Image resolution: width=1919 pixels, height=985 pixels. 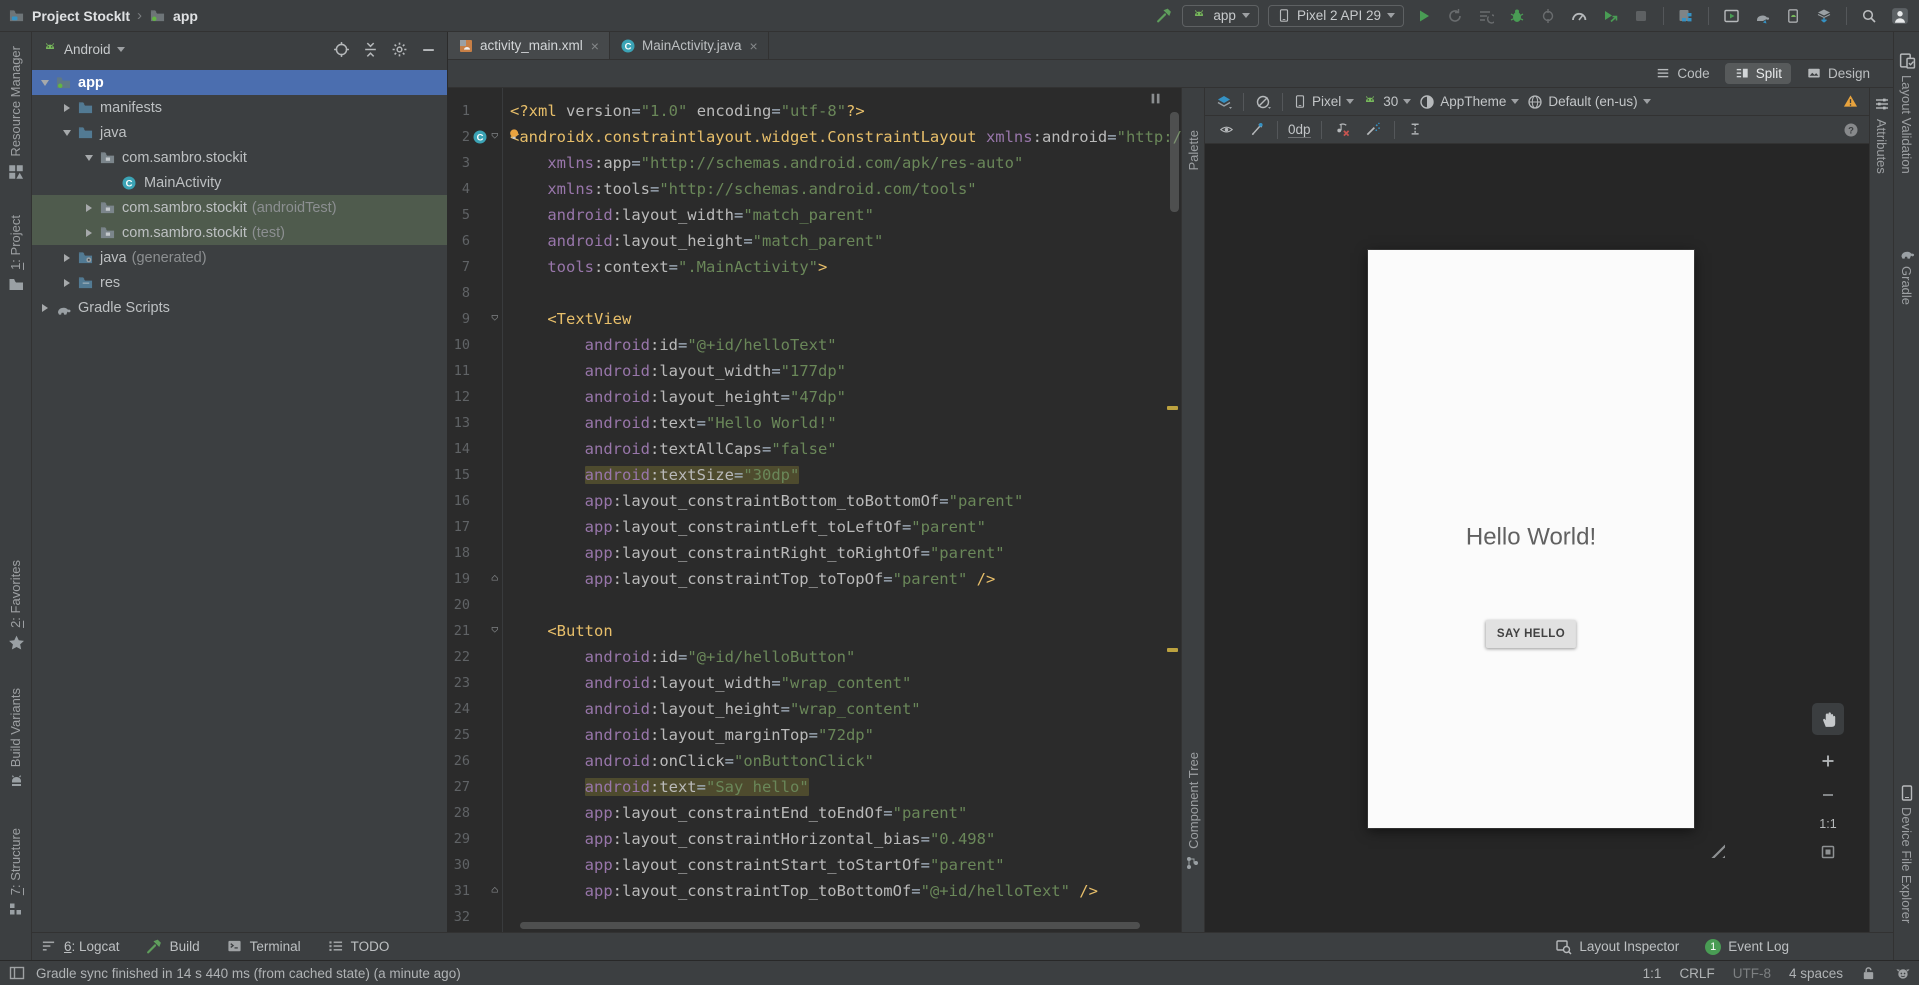 I want to click on breadcrumb-project: Project StockIt, so click(x=81, y=16).